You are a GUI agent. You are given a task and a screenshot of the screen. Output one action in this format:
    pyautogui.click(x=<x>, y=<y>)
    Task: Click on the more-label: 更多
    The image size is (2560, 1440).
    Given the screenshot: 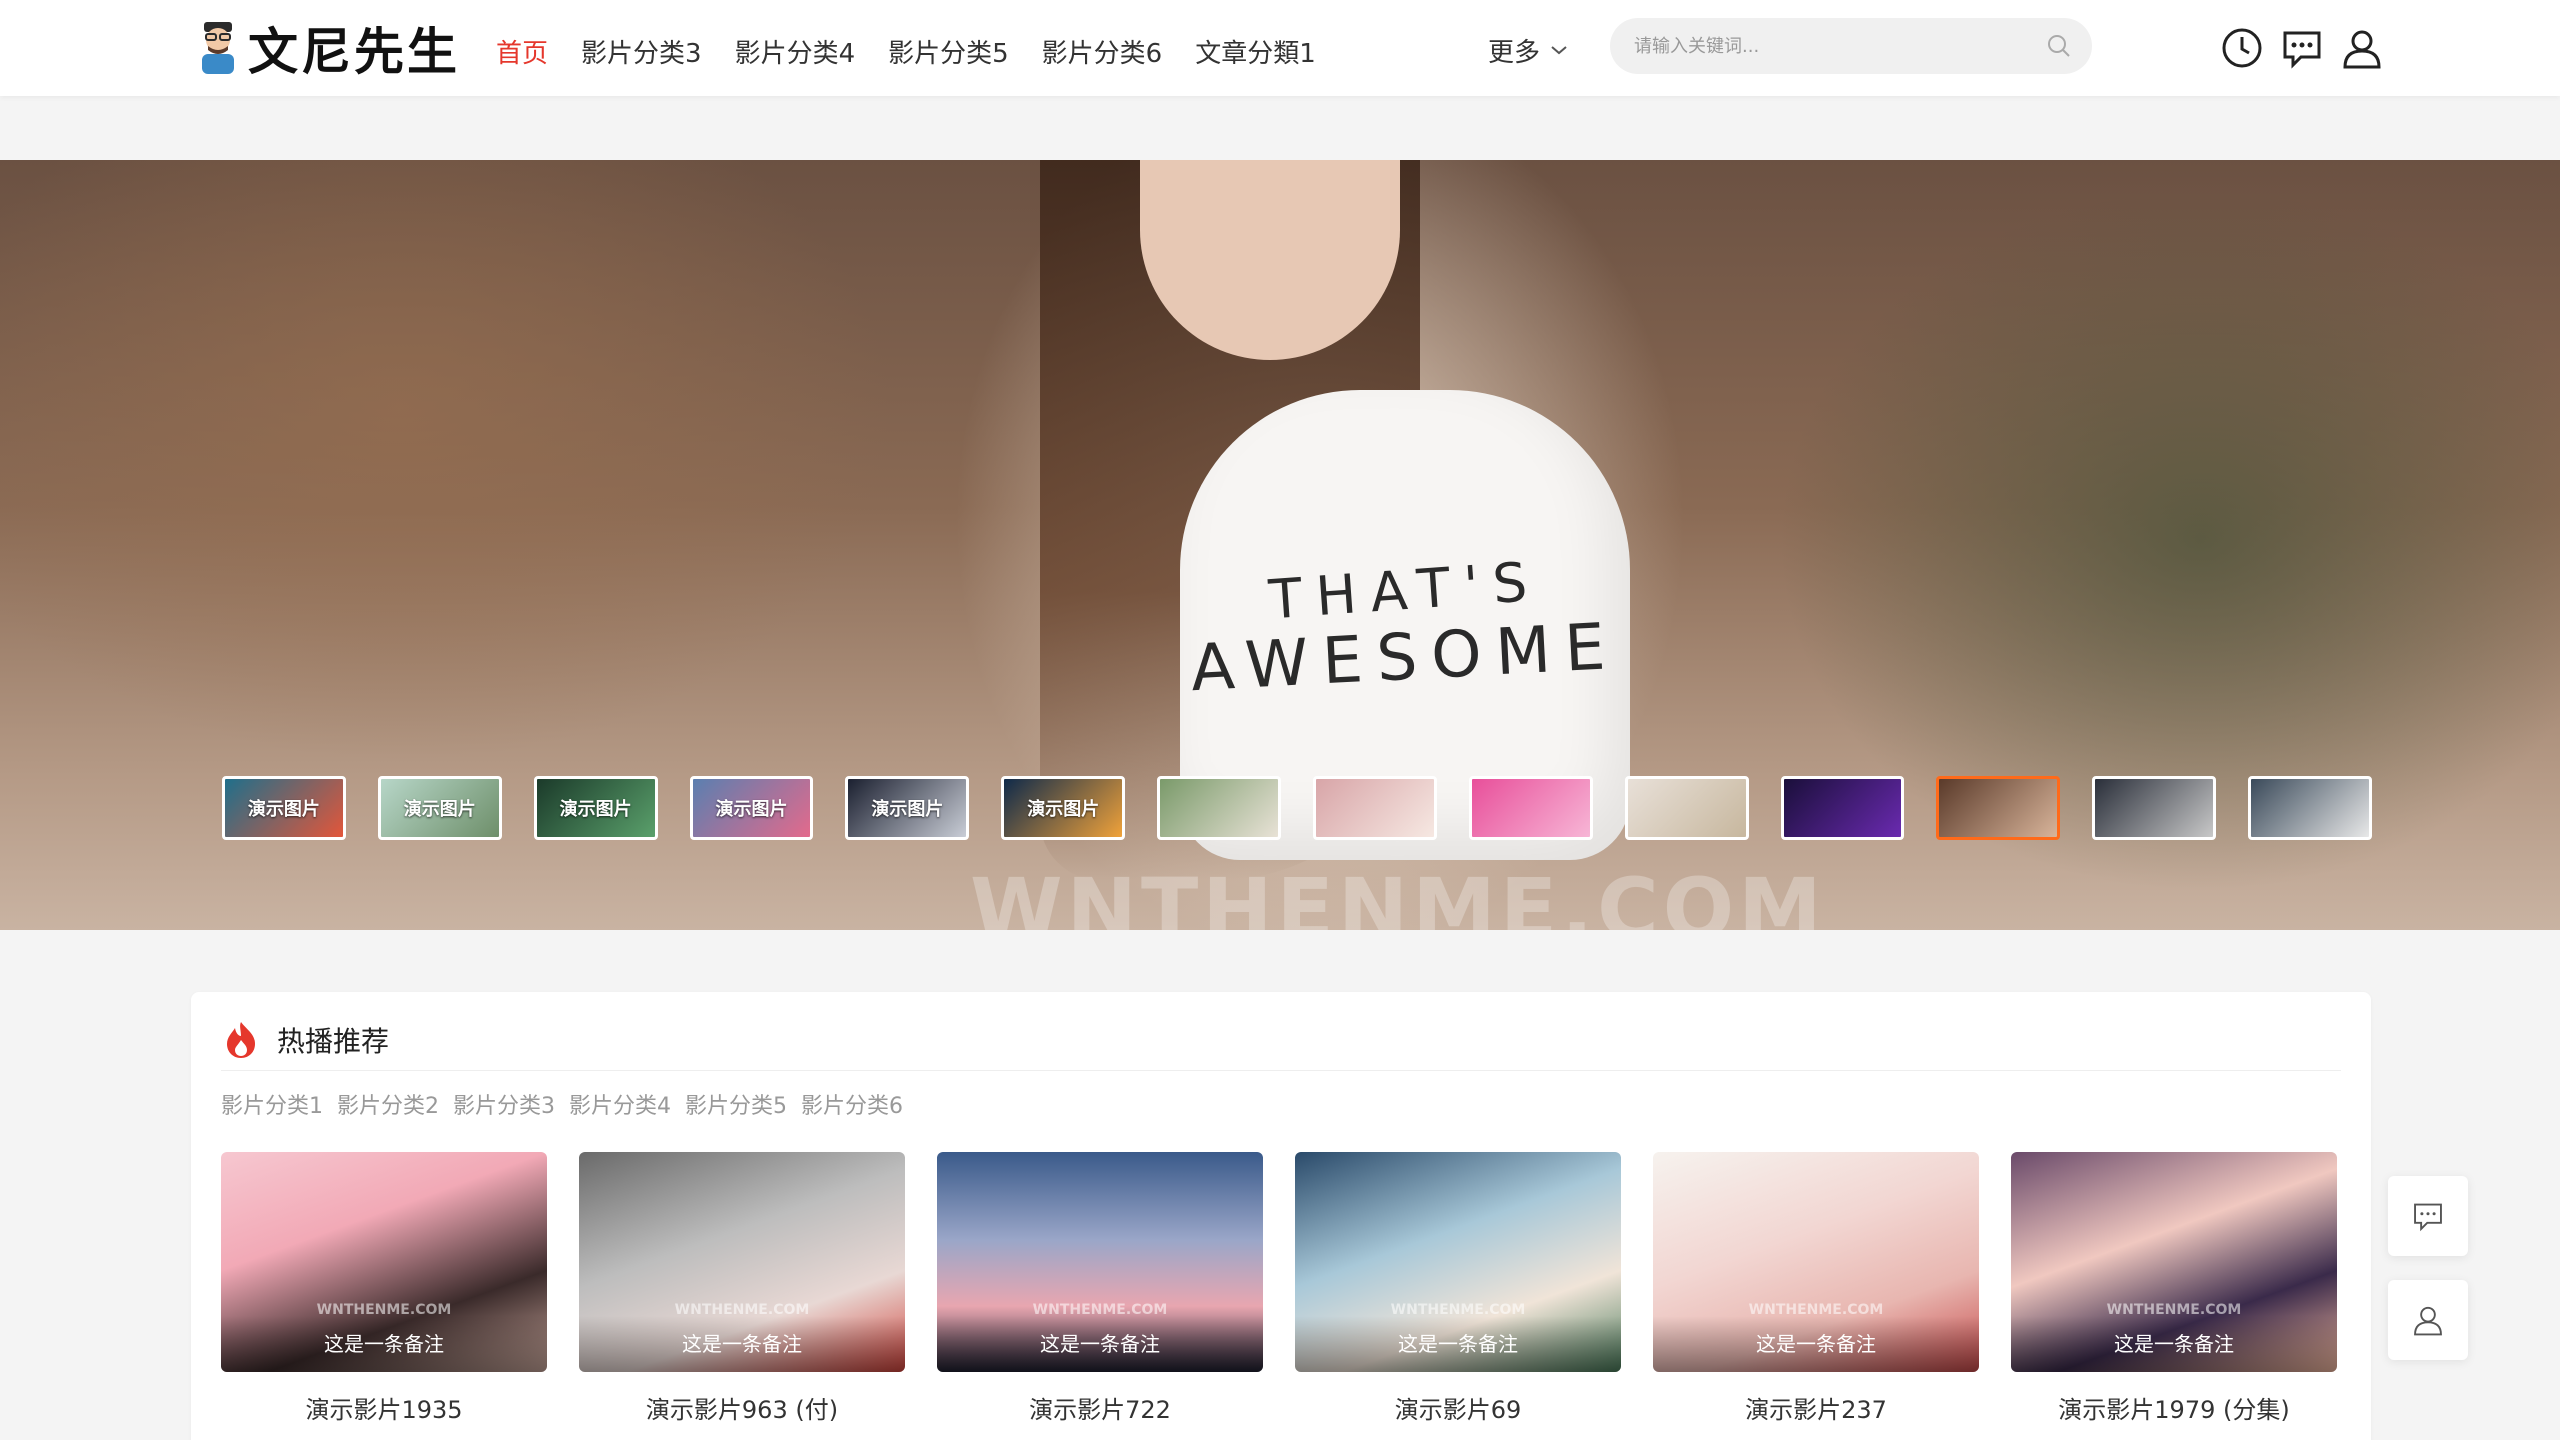 What is the action you would take?
    pyautogui.click(x=1514, y=52)
    